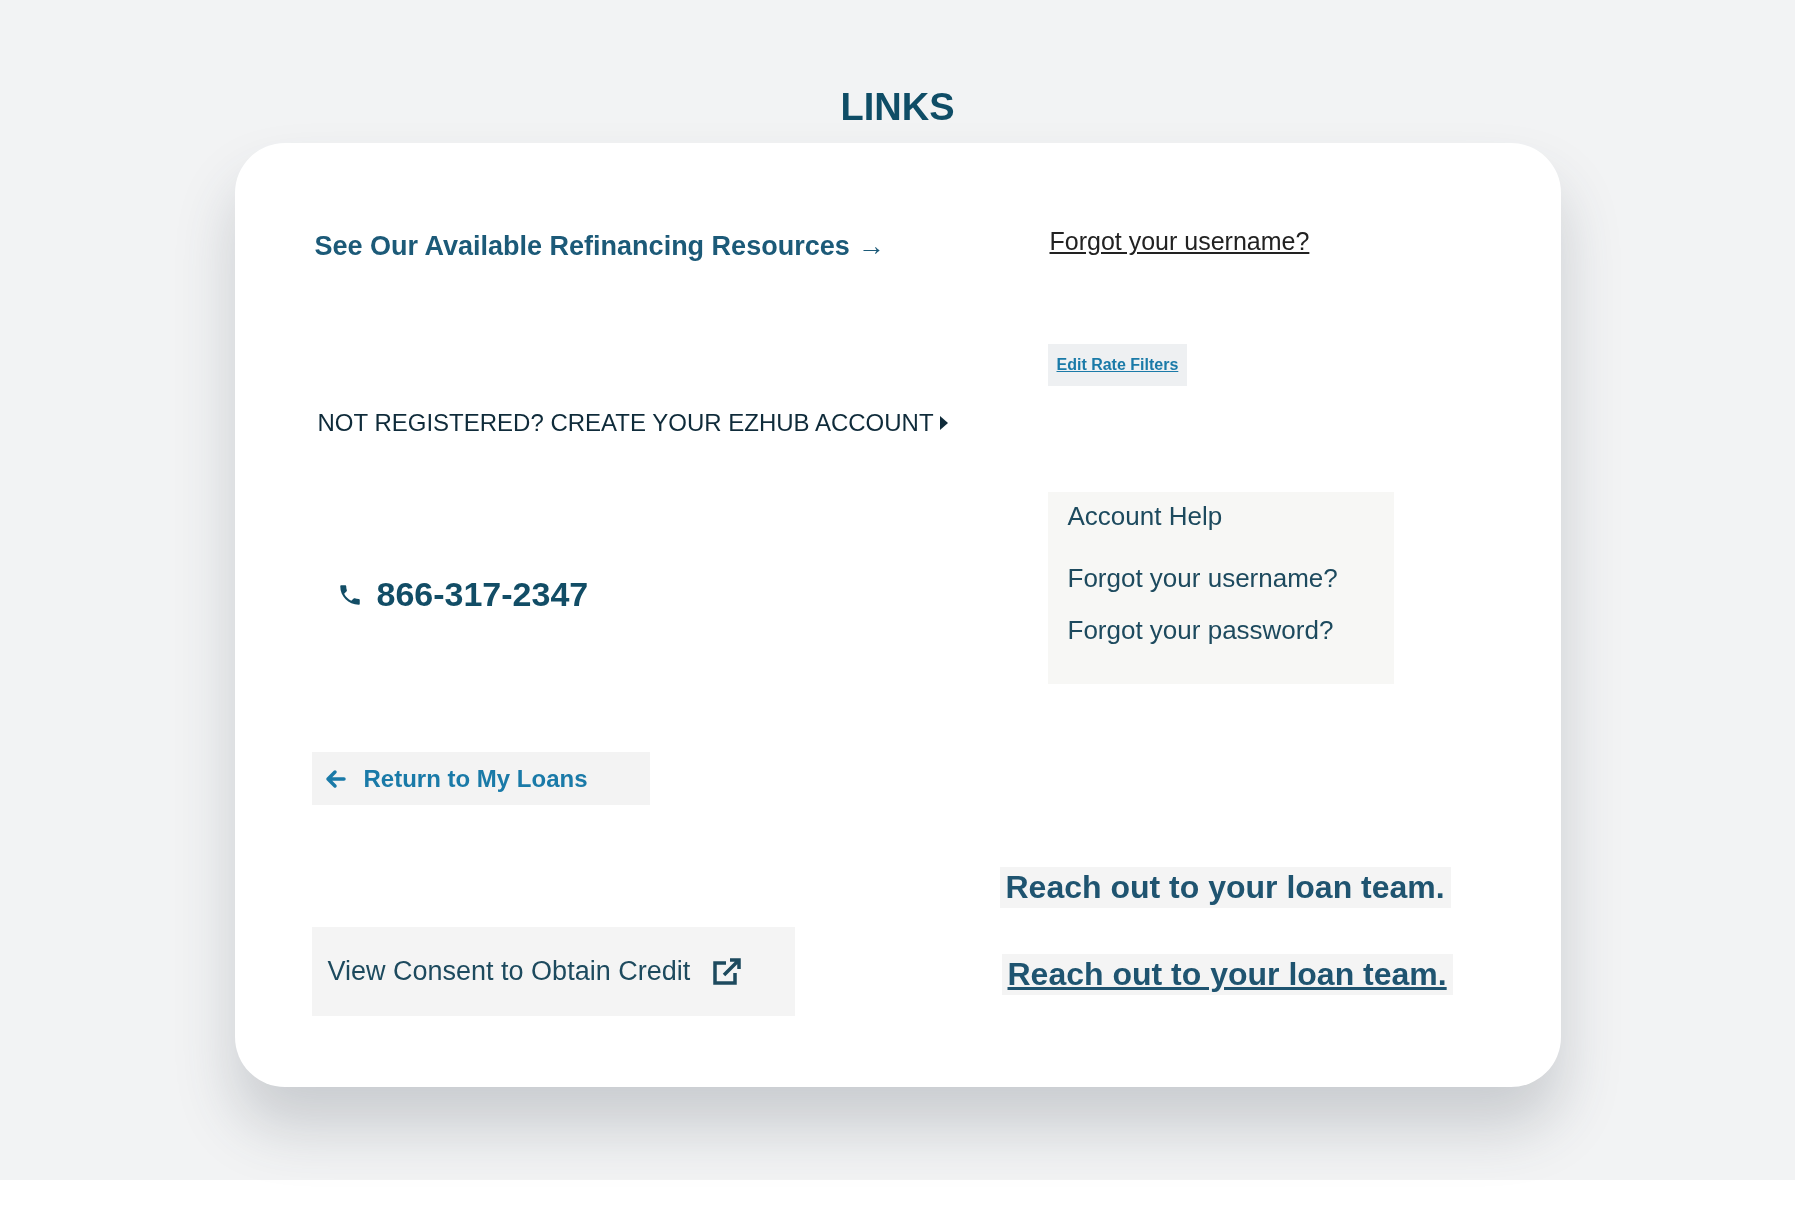 The height and width of the screenshot is (1209, 1795). Describe the element at coordinates (1179, 241) in the screenshot. I see `username-link: Forgot your username?` at that location.